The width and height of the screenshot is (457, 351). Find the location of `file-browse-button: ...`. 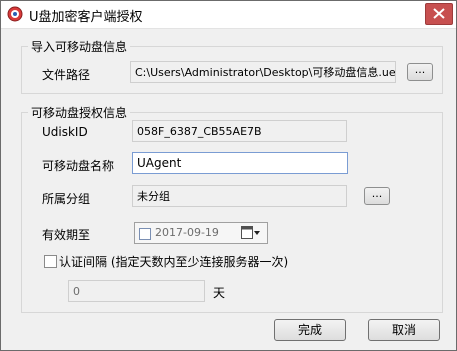

file-browse-button: ... is located at coordinates (420, 72).